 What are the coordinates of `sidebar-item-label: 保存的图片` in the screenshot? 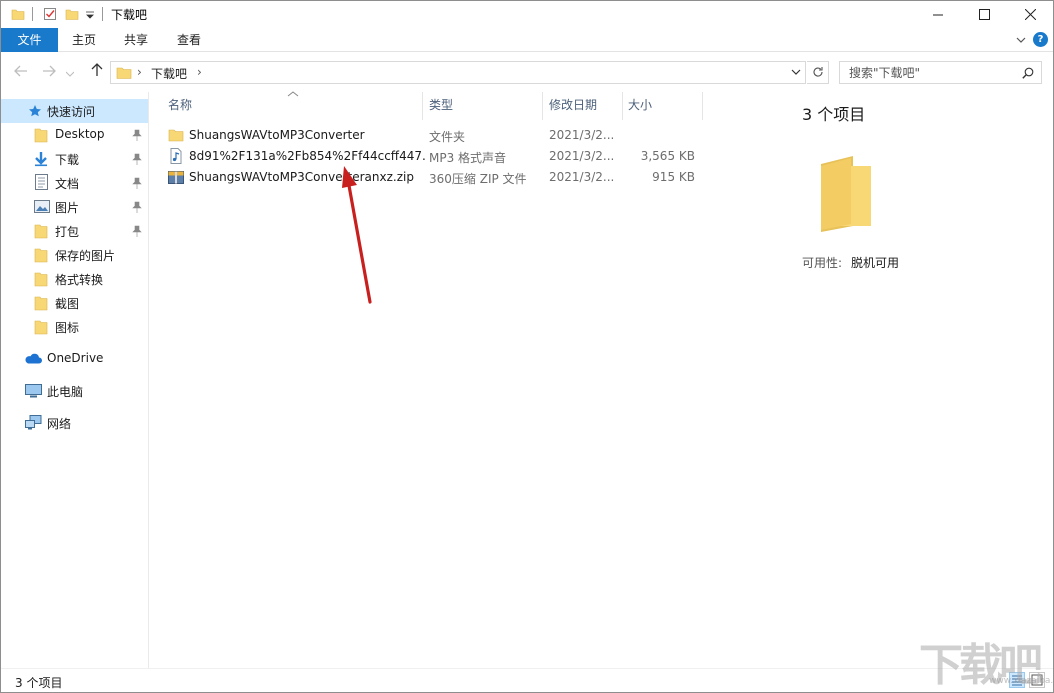 It's located at (85, 256).